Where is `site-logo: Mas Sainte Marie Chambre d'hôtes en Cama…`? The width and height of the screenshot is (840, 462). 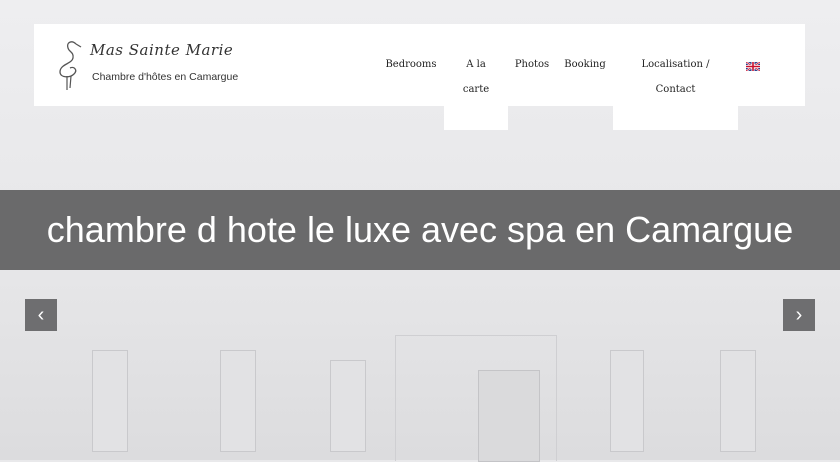 site-logo: Mas Sainte Marie Chambre d'hôtes en Cama… is located at coordinates (154, 66).